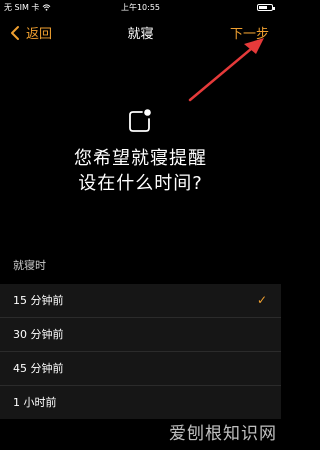 This screenshot has height=450, width=320. Describe the element at coordinates (38, 368) in the screenshot. I see `option-label: 45 分钟前` at that location.